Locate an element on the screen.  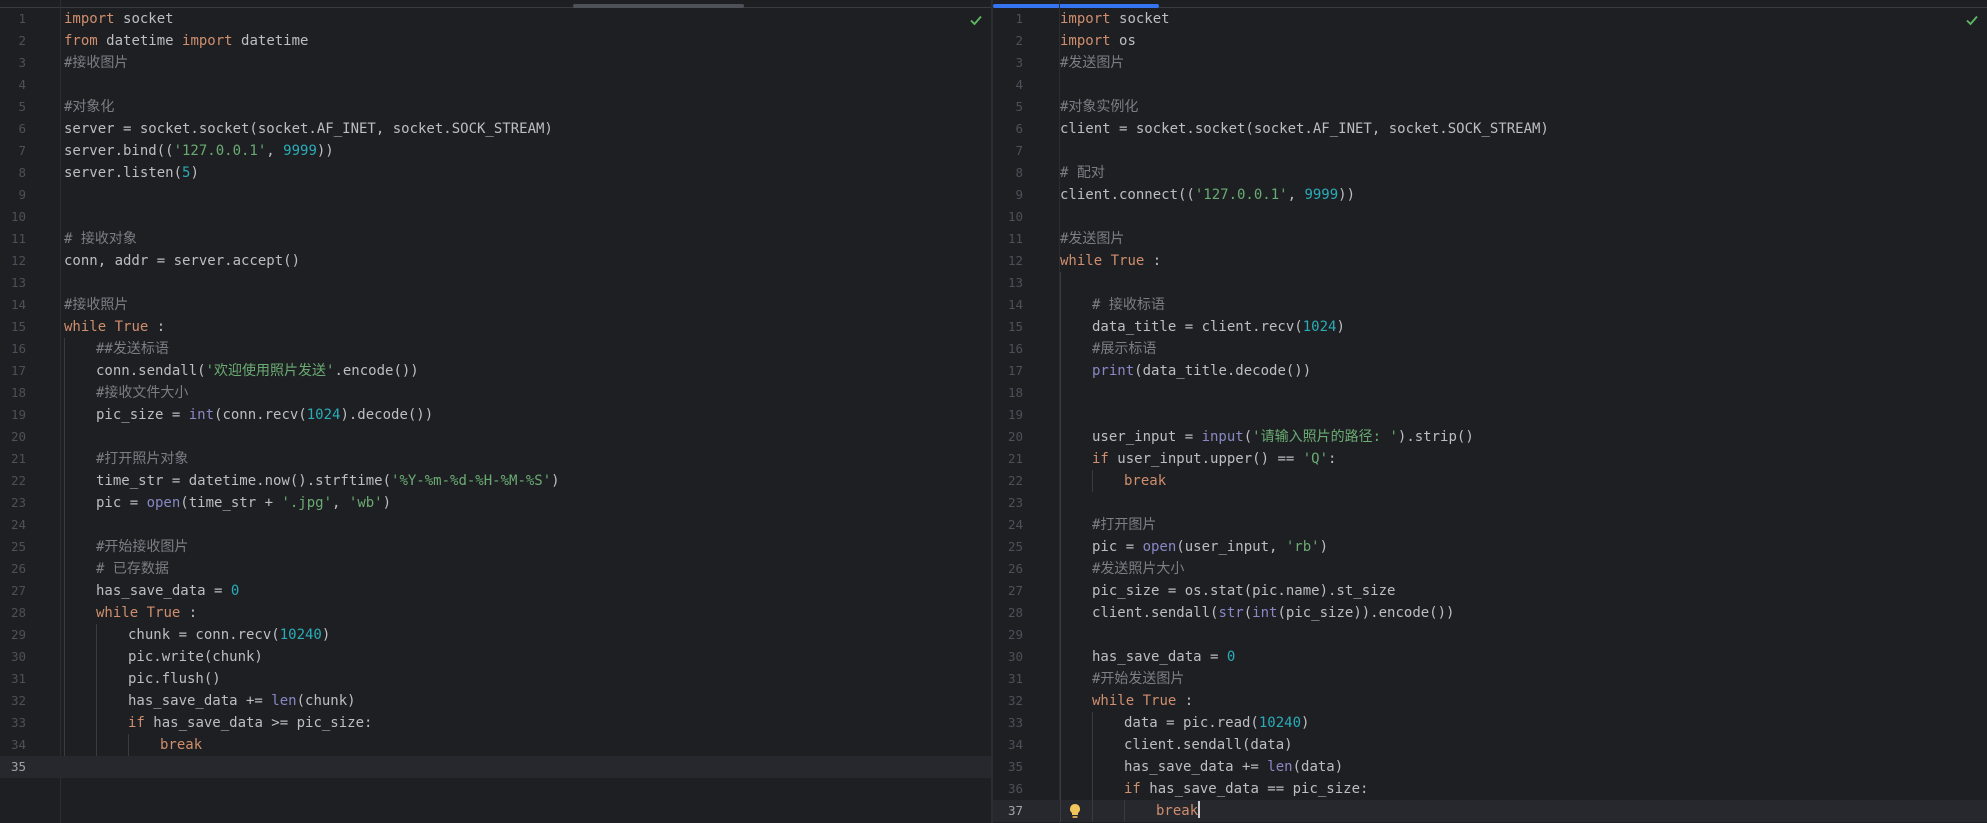
code-line: 17 print(data_title.decode()) is located at coordinates (1490, 371).